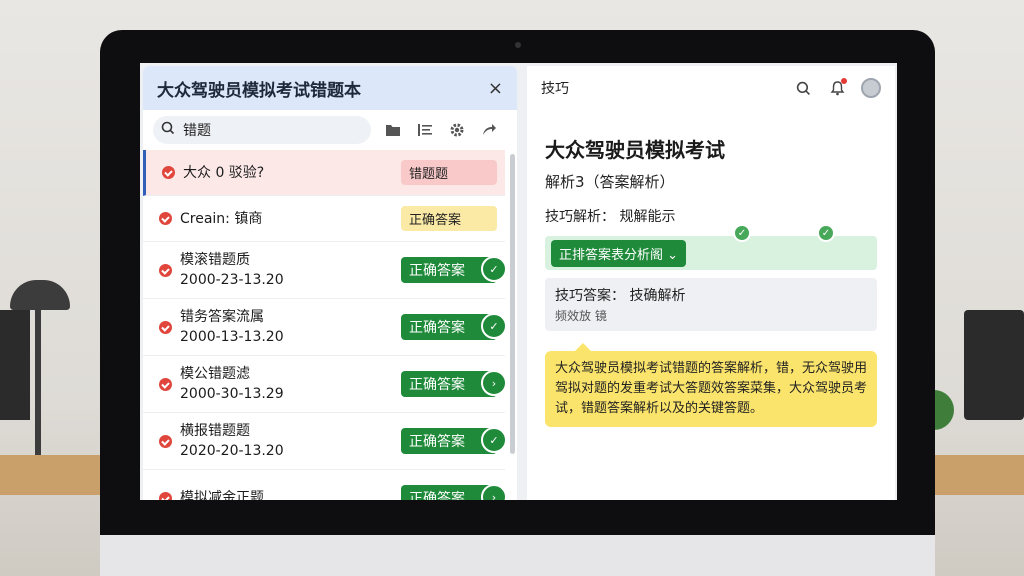 Image resolution: width=1024 pixels, height=576 pixels. Describe the element at coordinates (221, 218) in the screenshot. I see `item-title: Creain: 镇商` at that location.